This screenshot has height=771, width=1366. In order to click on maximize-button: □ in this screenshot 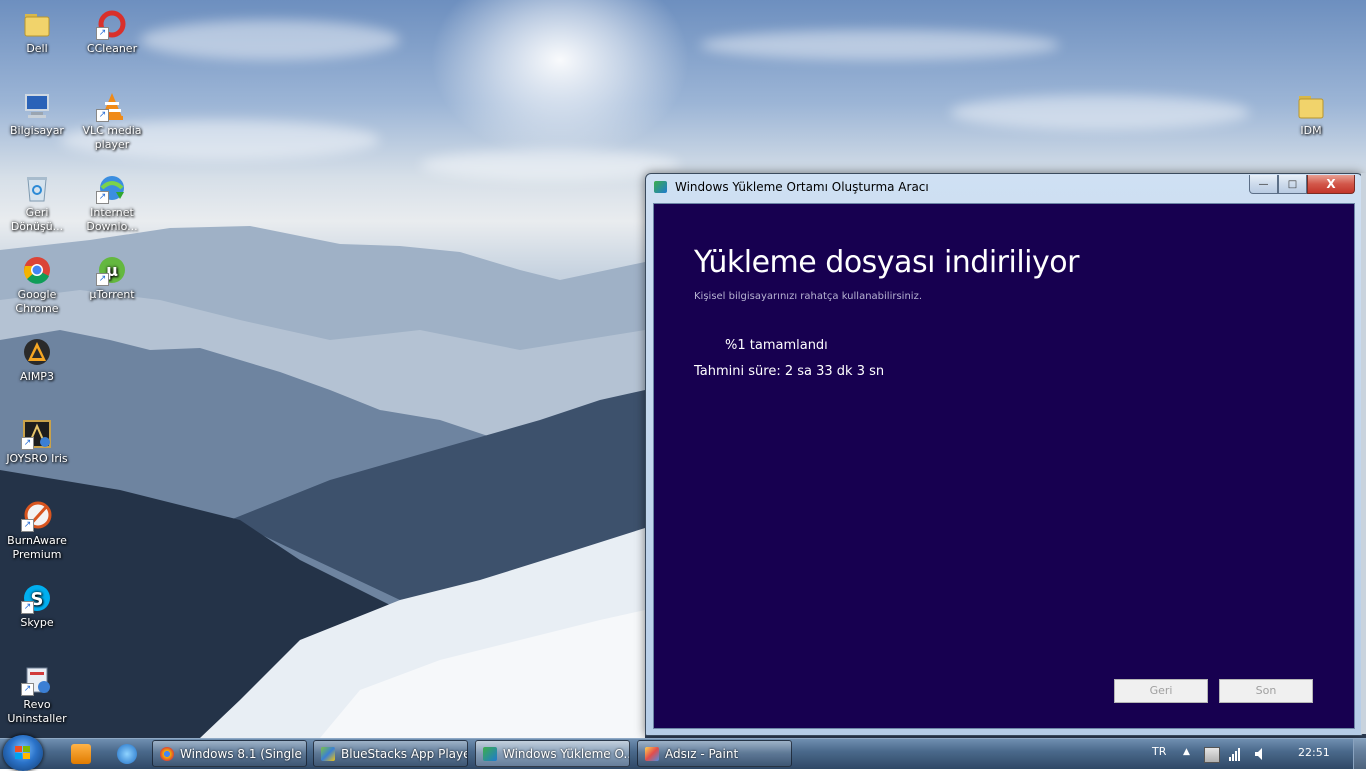, I will do `click(1292, 184)`.